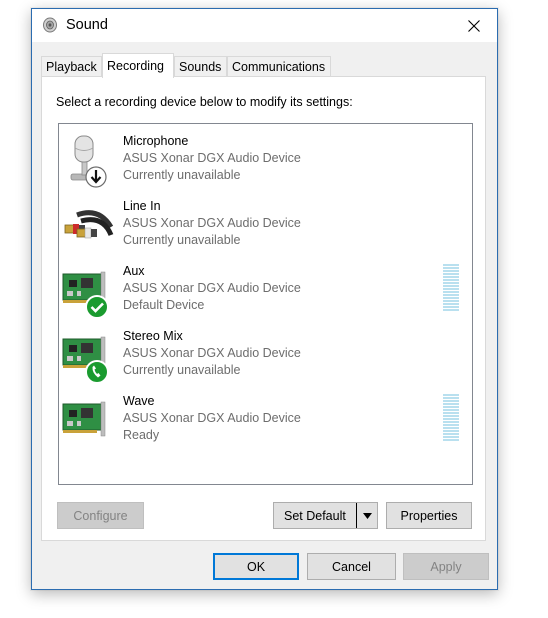 The image size is (548, 618). What do you see at coordinates (100, 515) in the screenshot?
I see `configure-button: Configure` at bounding box center [100, 515].